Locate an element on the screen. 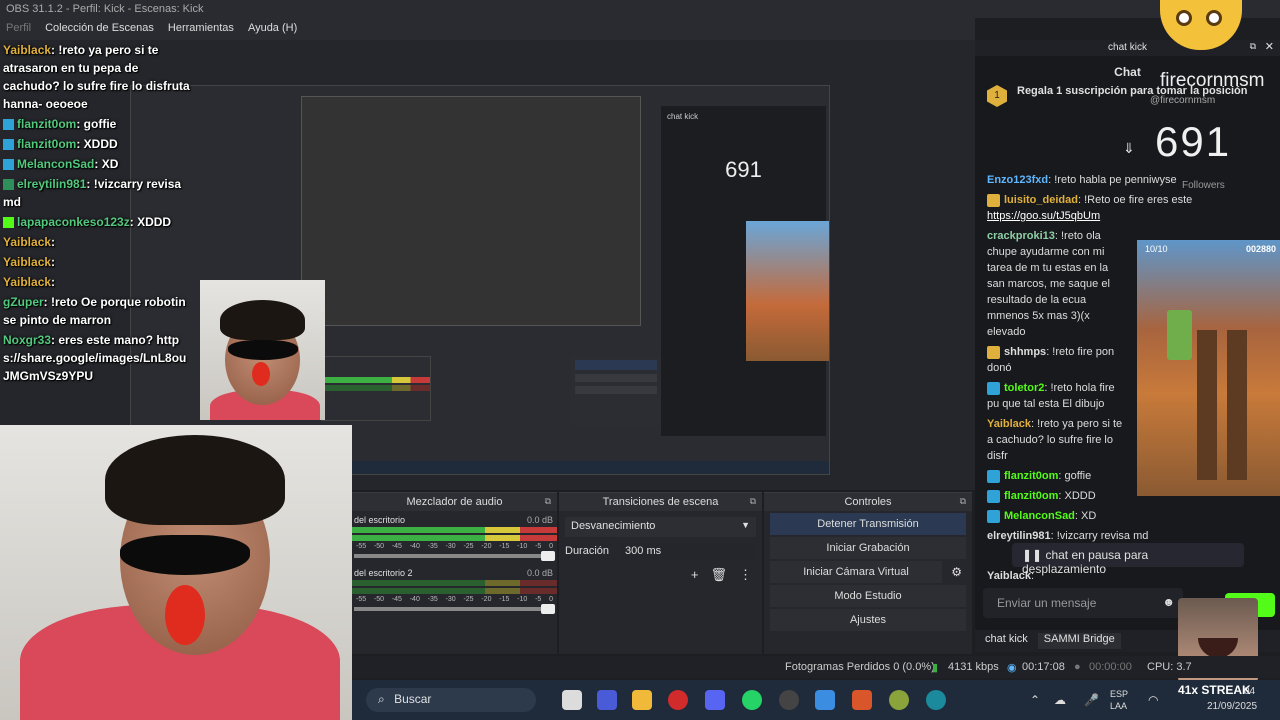  track-name: del escritorio 2 is located at coordinates (383, 573).